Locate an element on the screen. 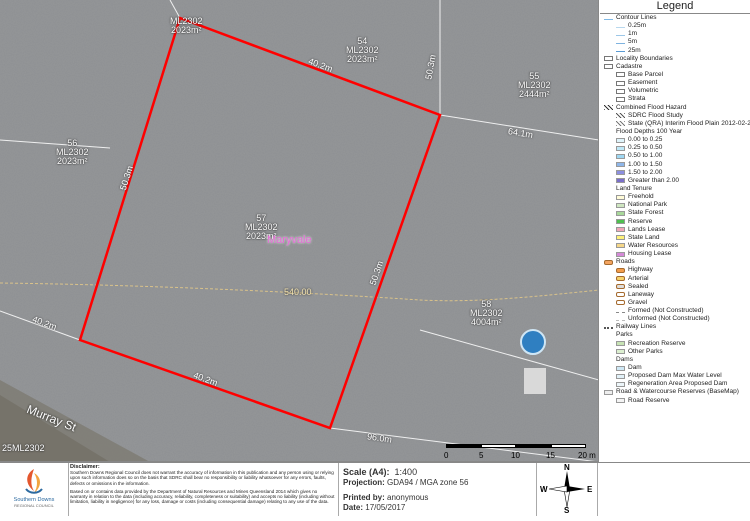 This screenshot has width=750, height=521. legend-label: Greater than 2.00 is located at coordinates (653, 180).